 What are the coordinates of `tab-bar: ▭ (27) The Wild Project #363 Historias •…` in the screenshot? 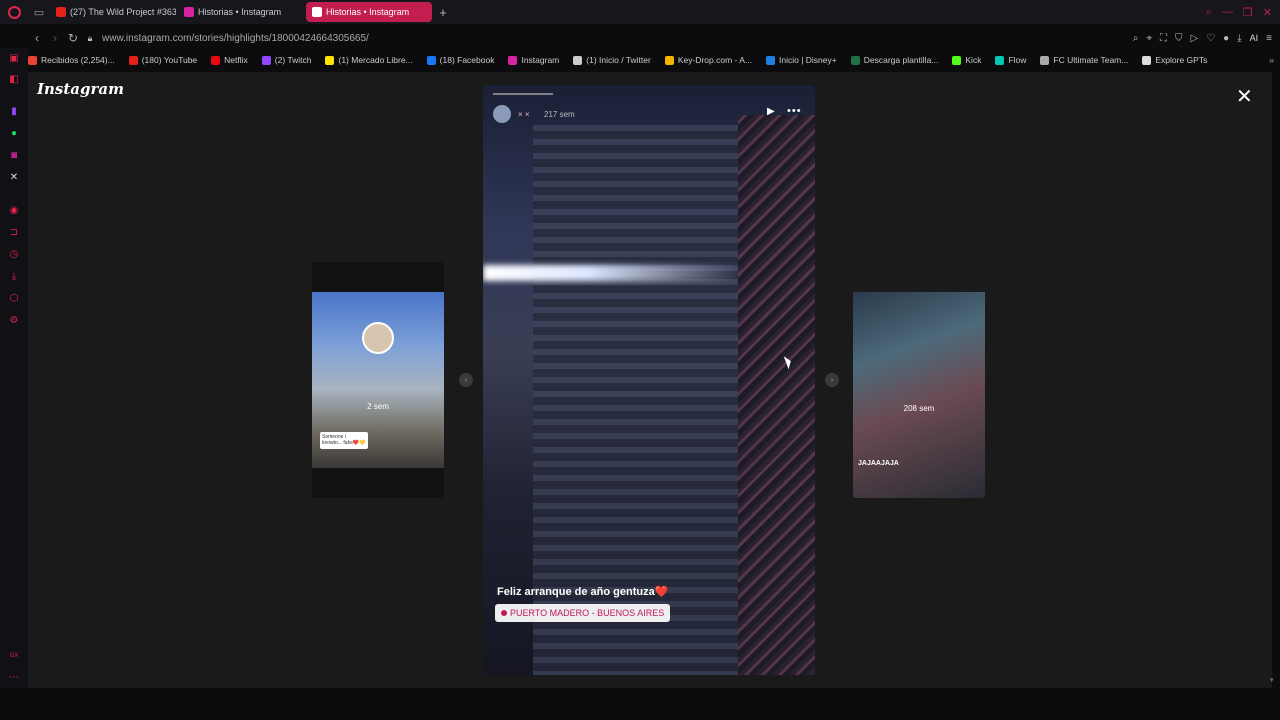 It's located at (640, 12).